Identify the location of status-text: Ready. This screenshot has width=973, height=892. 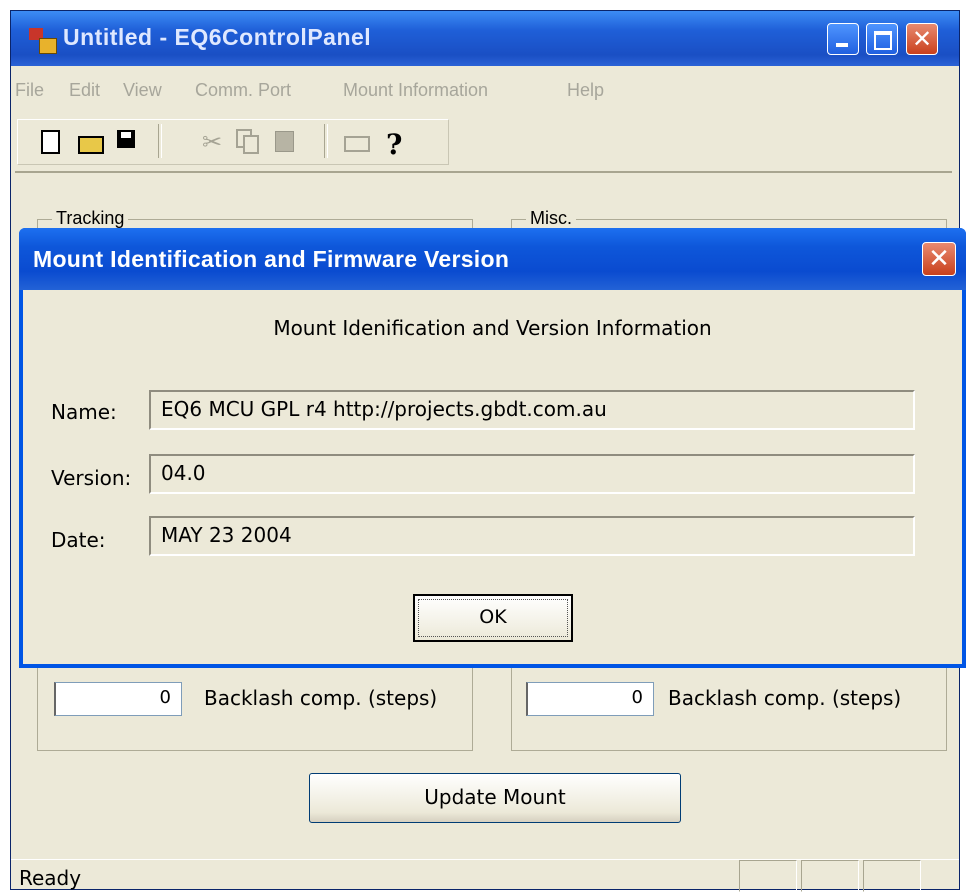
(50, 878).